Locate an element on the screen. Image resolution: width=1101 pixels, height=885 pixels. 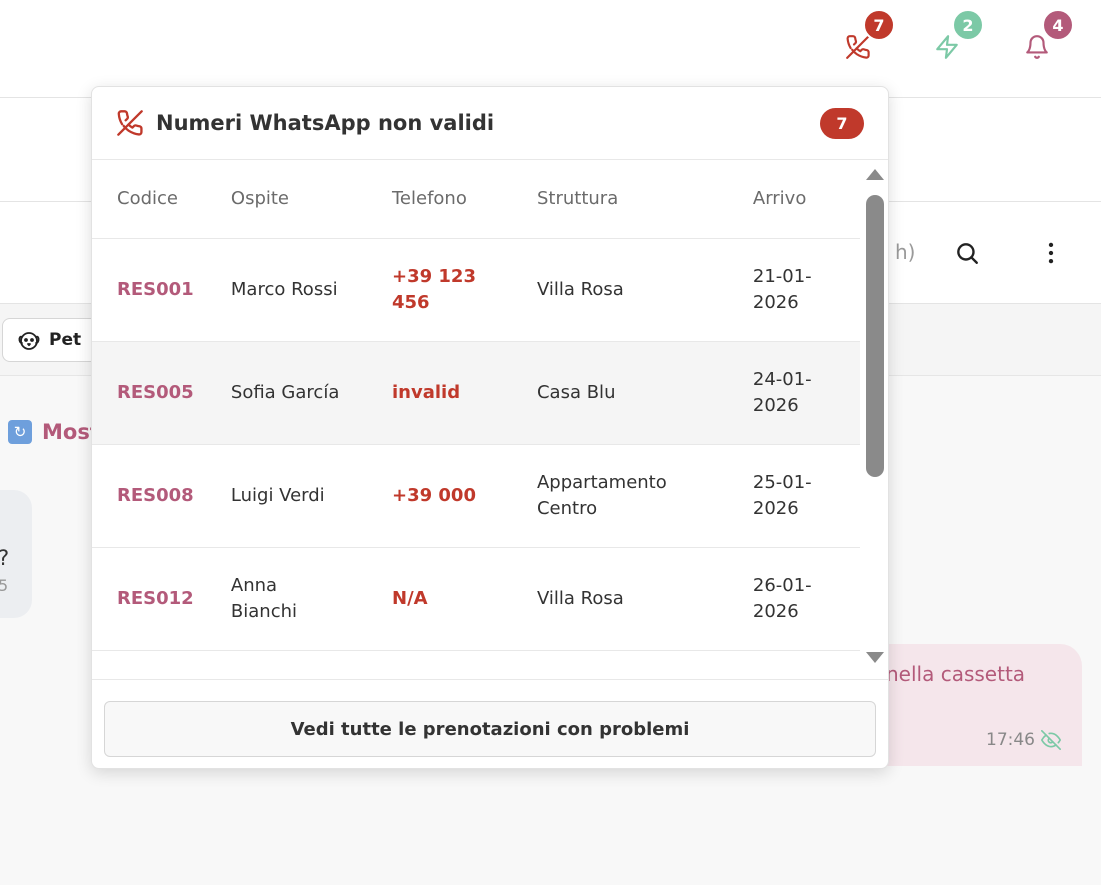
arrival-date: 26-01-2026 is located at coordinates (793, 599).